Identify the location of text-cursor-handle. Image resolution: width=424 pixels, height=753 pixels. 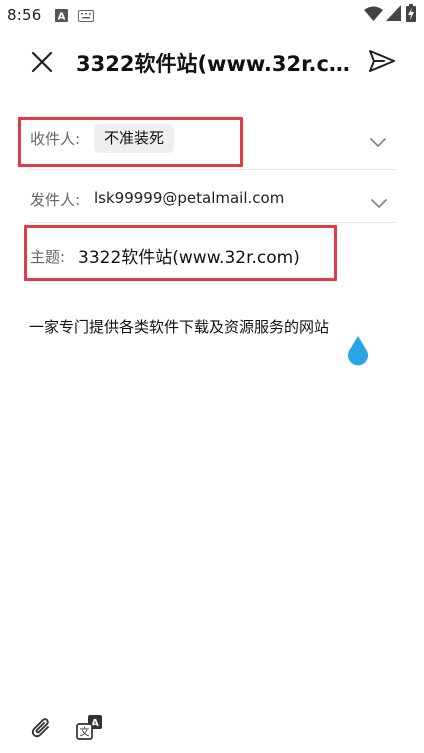
(358, 350).